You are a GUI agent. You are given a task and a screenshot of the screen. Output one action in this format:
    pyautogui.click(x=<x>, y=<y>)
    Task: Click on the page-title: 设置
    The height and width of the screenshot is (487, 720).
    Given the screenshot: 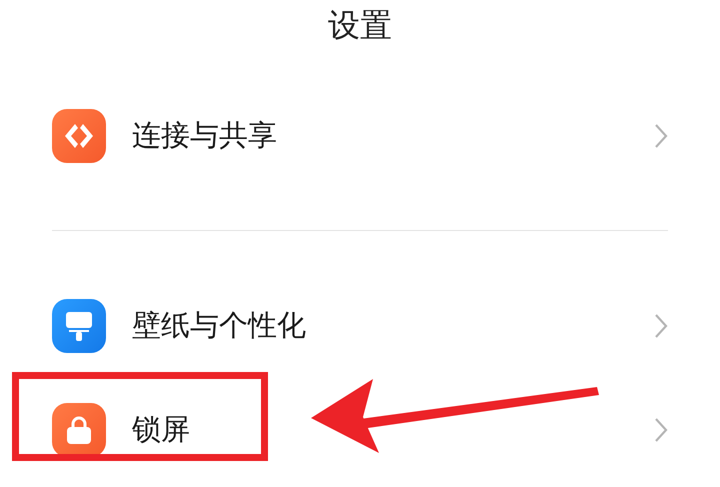 What is the action you would take?
    pyautogui.click(x=360, y=25)
    